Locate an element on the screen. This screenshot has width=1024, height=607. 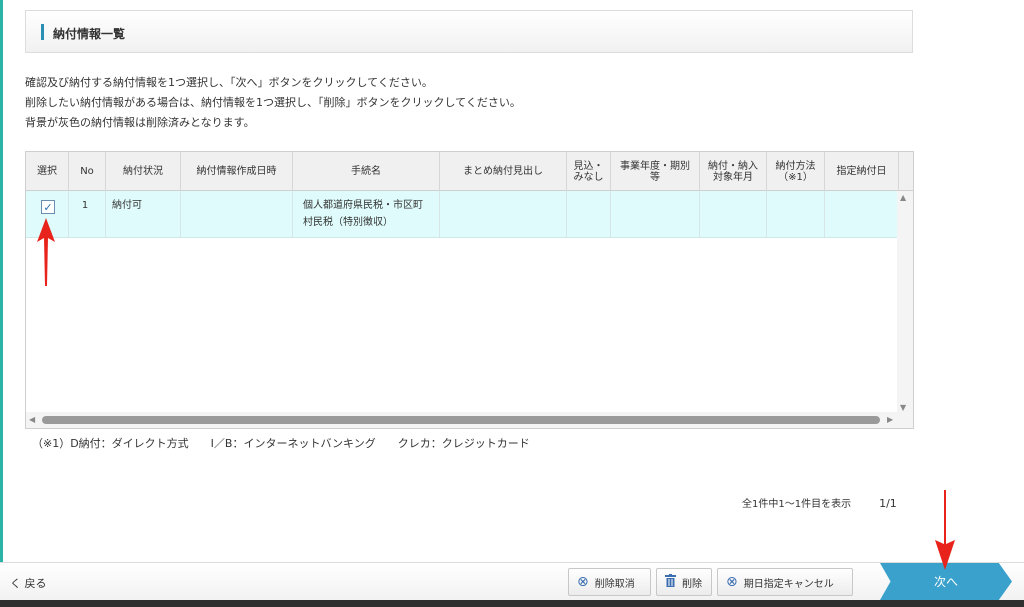
bottom-dark-bar is located at coordinates (512, 603).